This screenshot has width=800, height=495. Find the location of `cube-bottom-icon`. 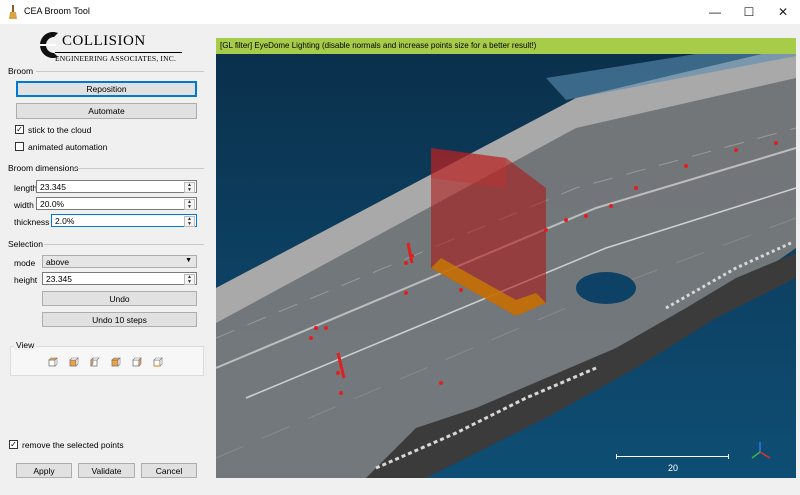

cube-bottom-icon is located at coordinates (158, 362).